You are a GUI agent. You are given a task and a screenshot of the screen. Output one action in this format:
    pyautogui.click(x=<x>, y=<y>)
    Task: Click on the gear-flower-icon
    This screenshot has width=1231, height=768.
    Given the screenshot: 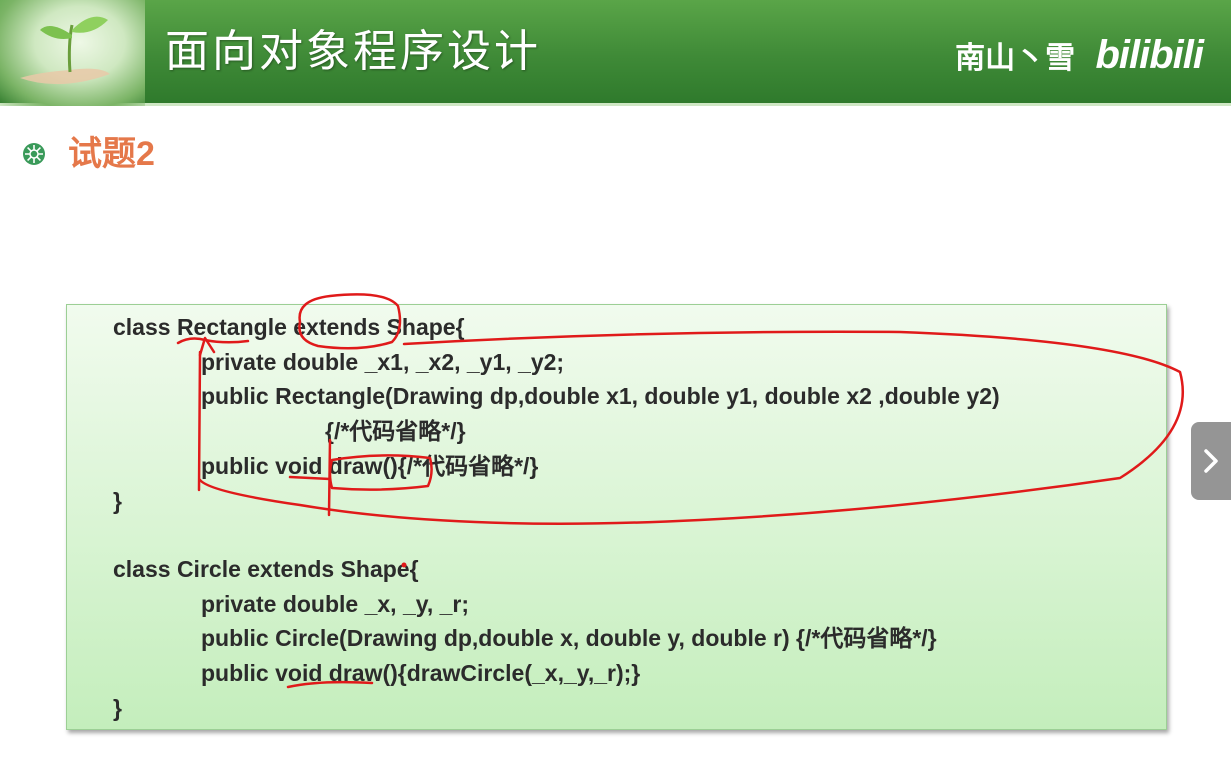 What is the action you would take?
    pyautogui.click(x=34, y=154)
    